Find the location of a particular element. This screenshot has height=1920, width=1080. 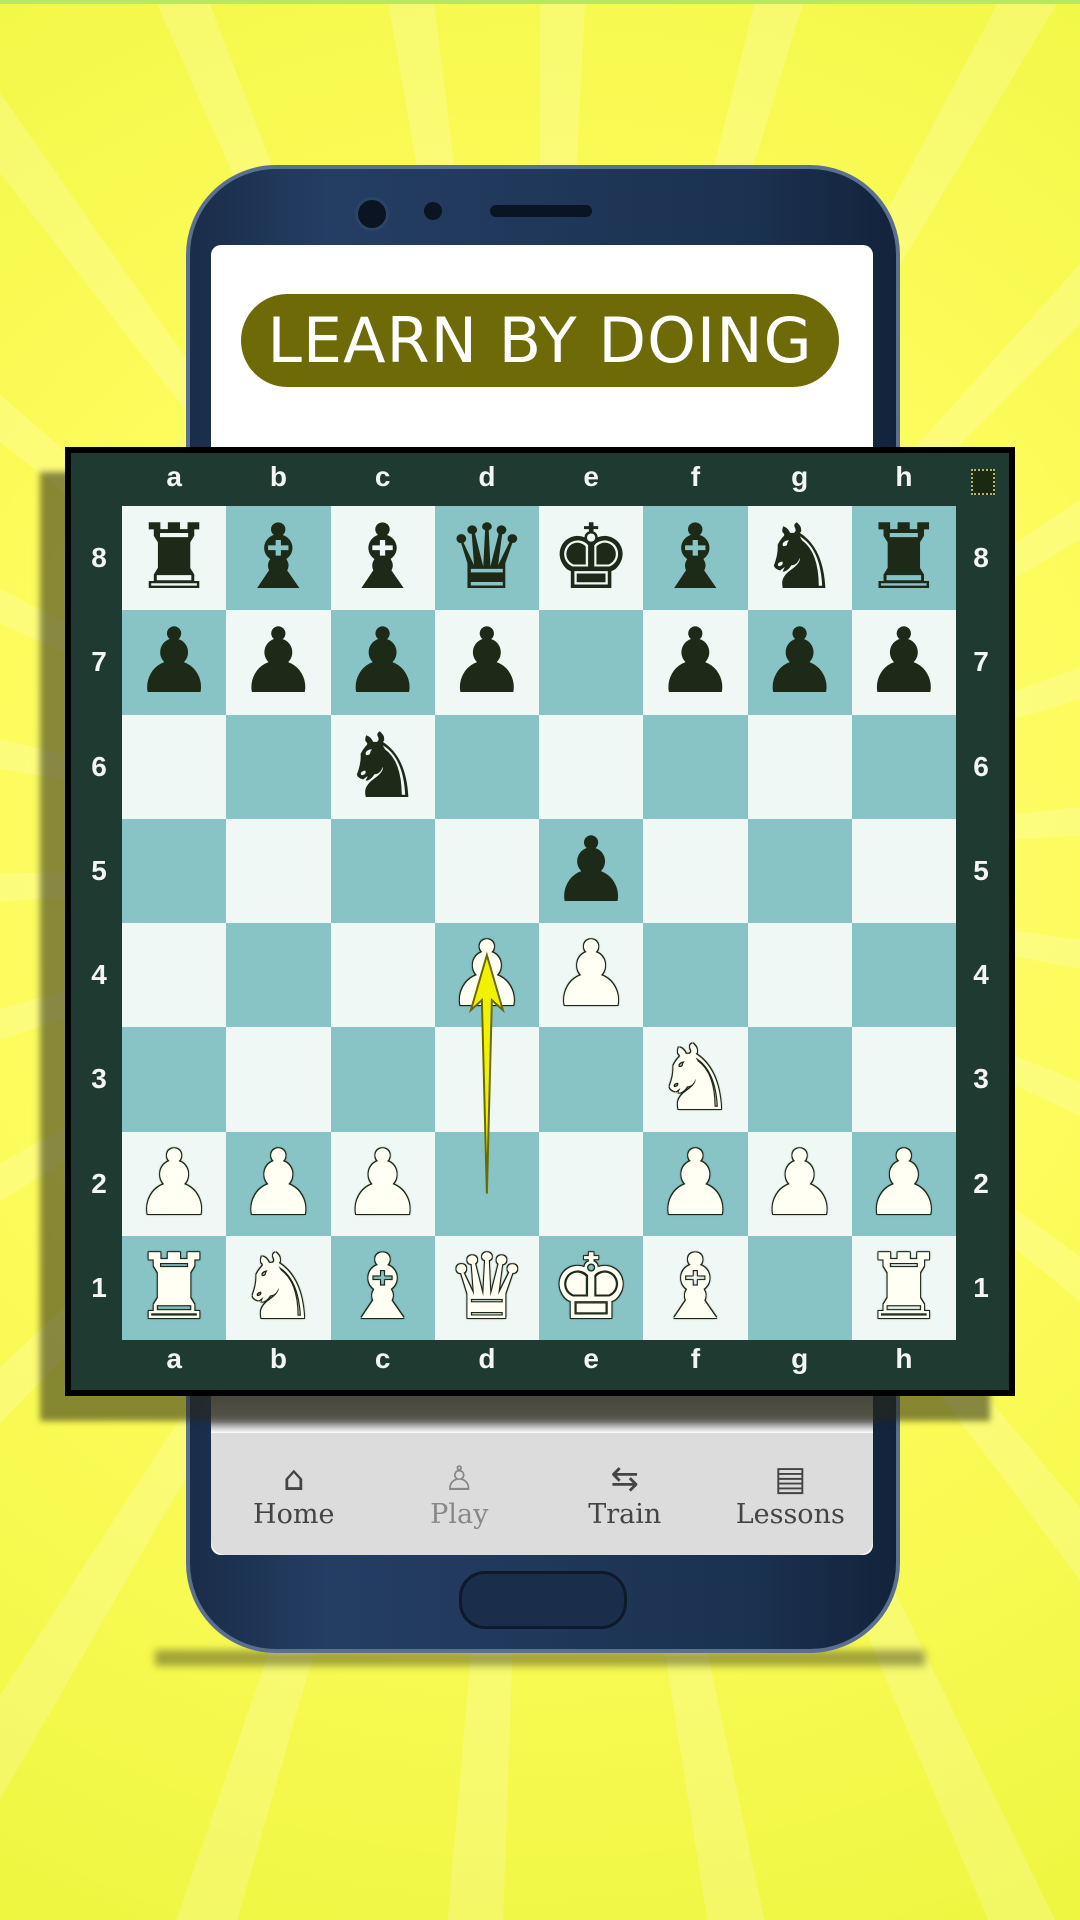

white-queen-icon: ♛ is located at coordinates (487, 1287).